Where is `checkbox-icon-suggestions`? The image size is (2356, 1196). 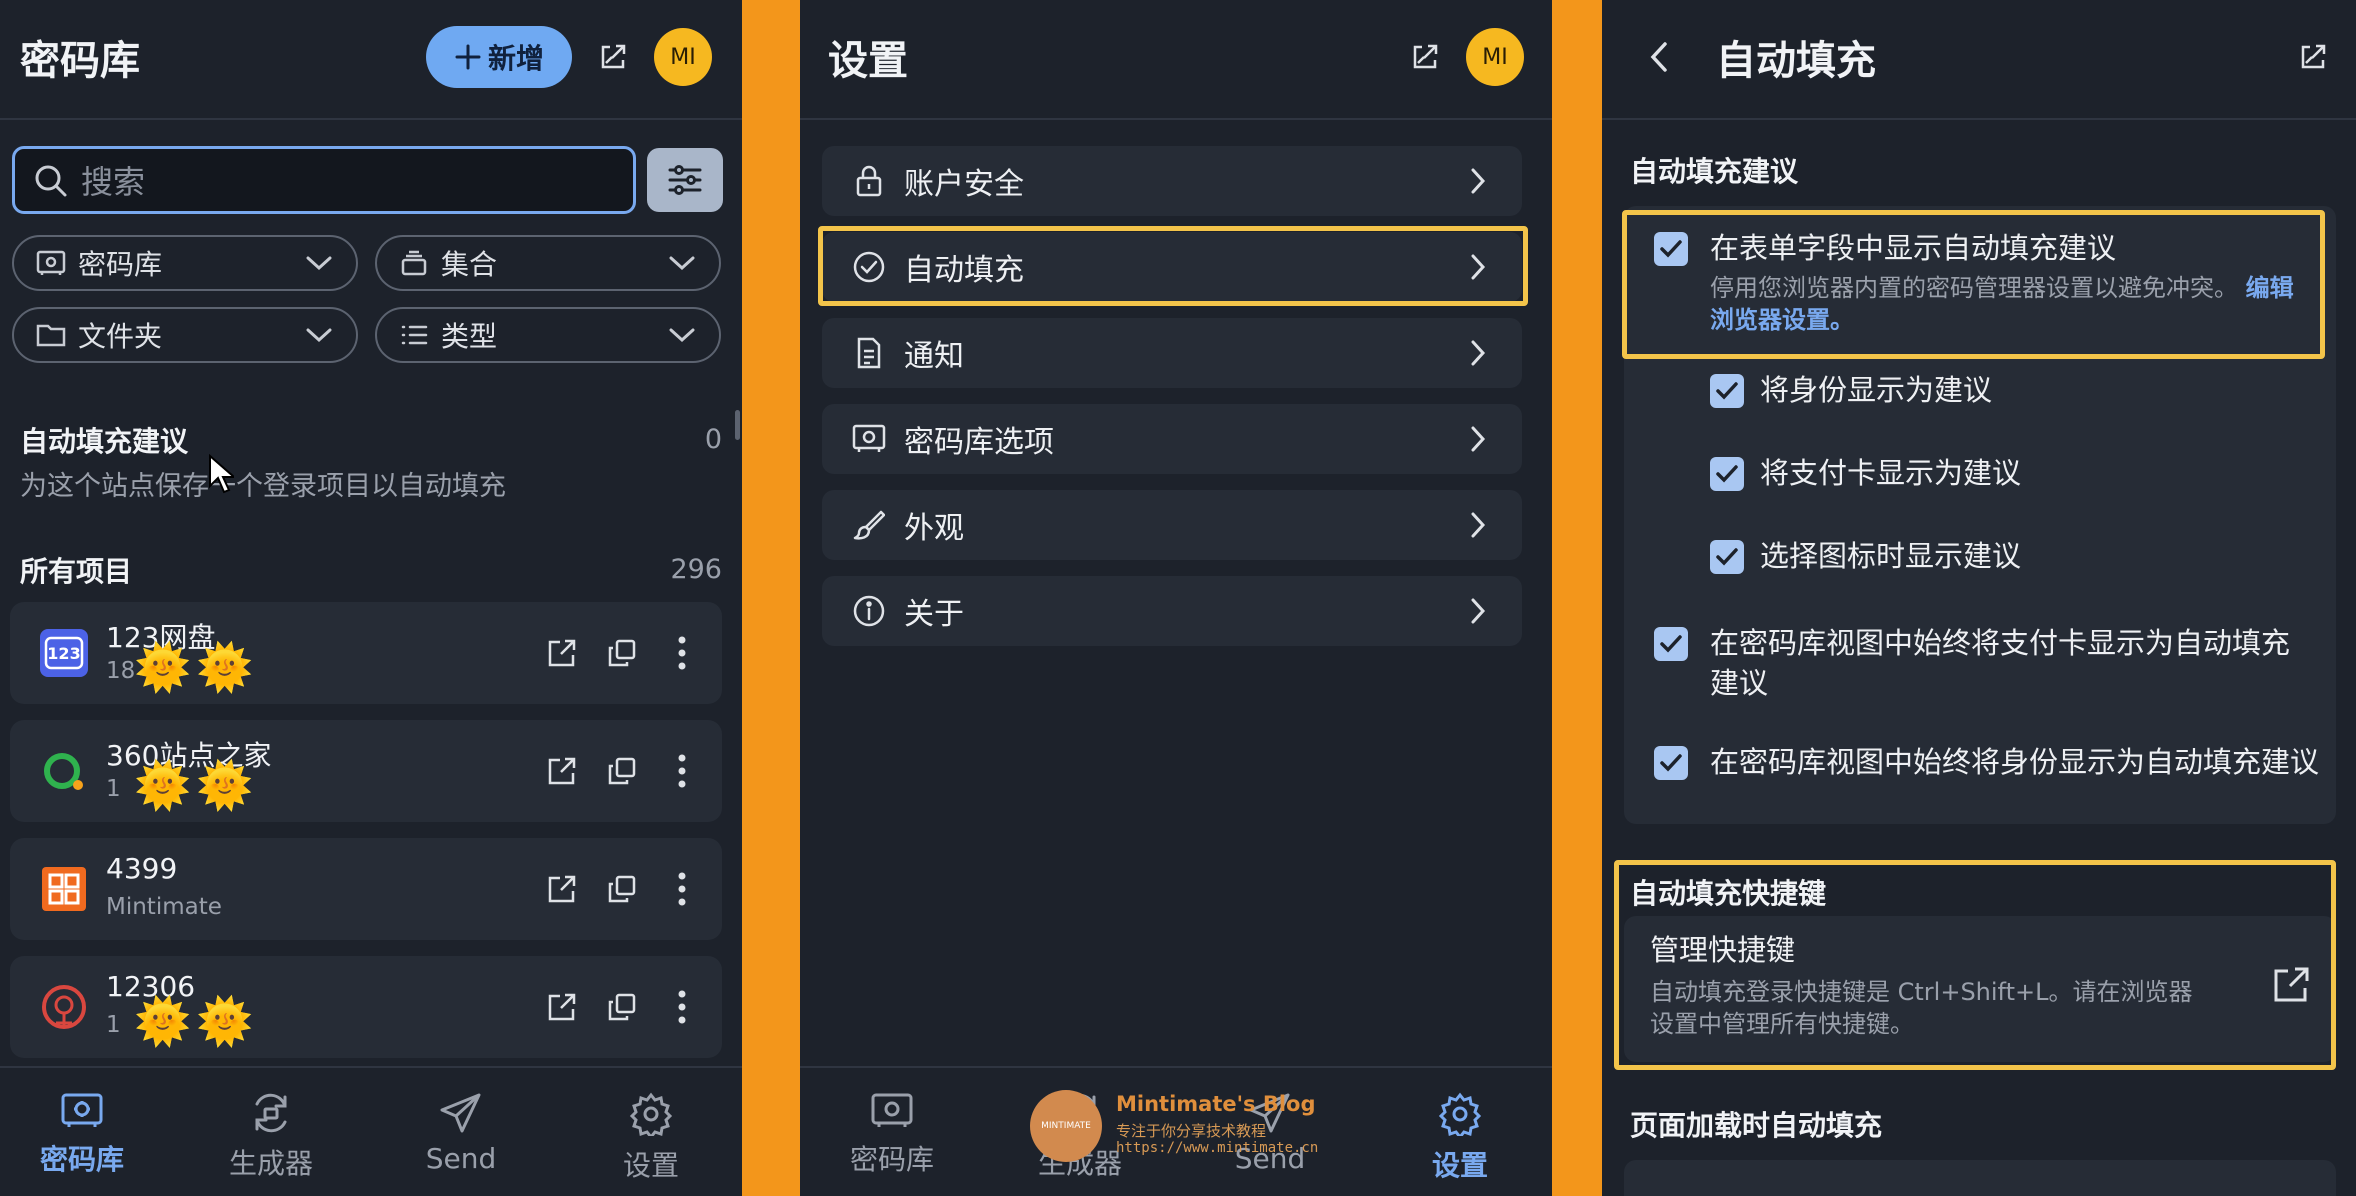 checkbox-icon-suggestions is located at coordinates (1727, 557).